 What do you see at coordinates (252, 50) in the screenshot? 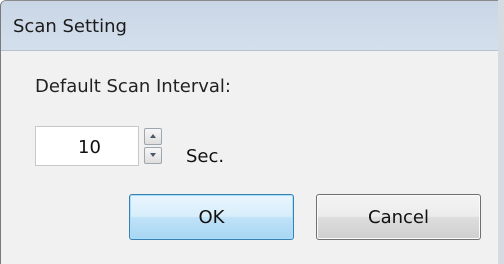
I see `titlebar-divider` at bounding box center [252, 50].